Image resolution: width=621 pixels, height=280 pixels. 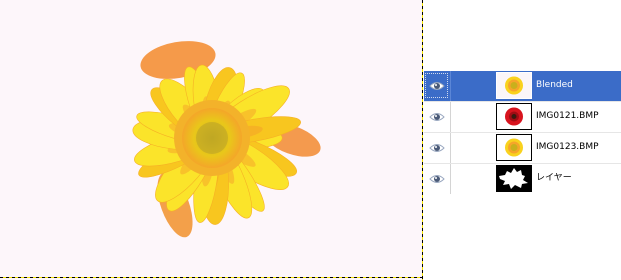 I want to click on layer-name: IMG0121.BMP, so click(x=567, y=116).